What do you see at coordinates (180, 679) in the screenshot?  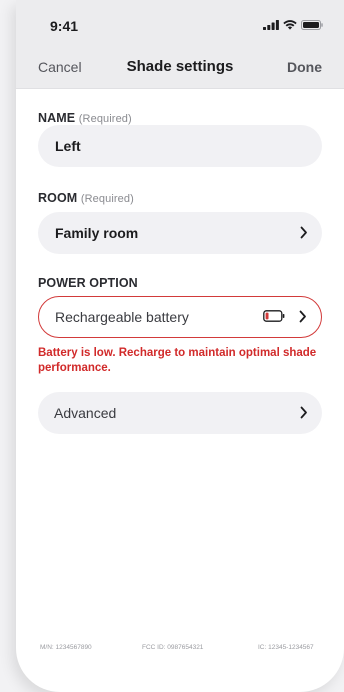 I see `home-indicator-area` at bounding box center [180, 679].